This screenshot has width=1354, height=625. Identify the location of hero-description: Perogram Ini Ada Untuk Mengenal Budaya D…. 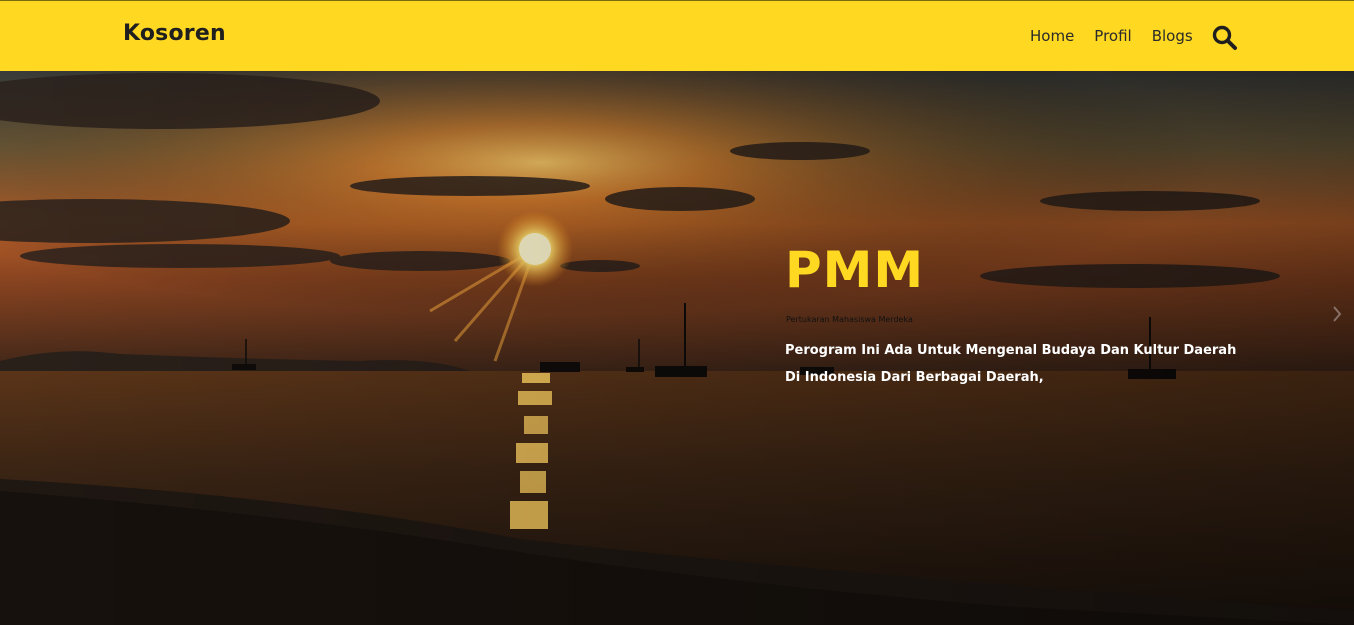
(1011, 364).